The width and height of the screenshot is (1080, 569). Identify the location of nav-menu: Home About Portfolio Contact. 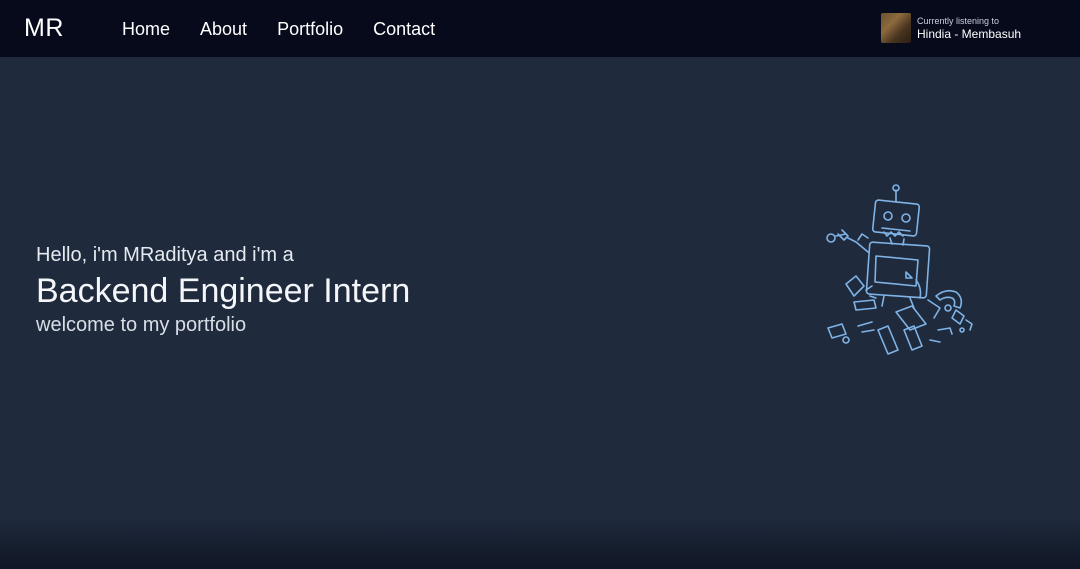
(278, 29).